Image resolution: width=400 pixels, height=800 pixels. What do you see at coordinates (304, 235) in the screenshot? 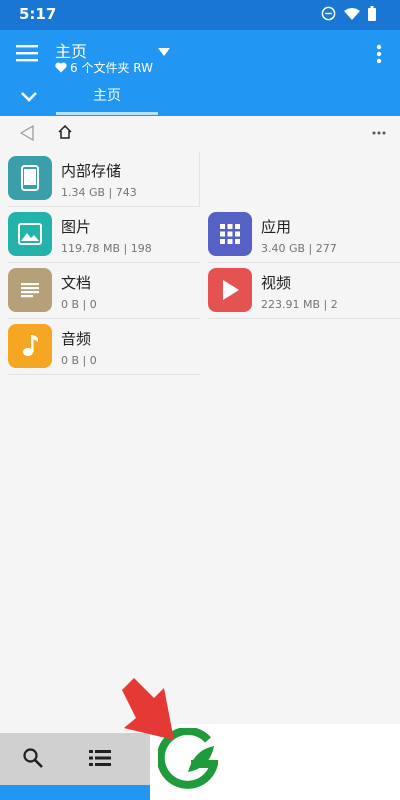
I see `apps-item: 应用 3.40 GB | 277` at bounding box center [304, 235].